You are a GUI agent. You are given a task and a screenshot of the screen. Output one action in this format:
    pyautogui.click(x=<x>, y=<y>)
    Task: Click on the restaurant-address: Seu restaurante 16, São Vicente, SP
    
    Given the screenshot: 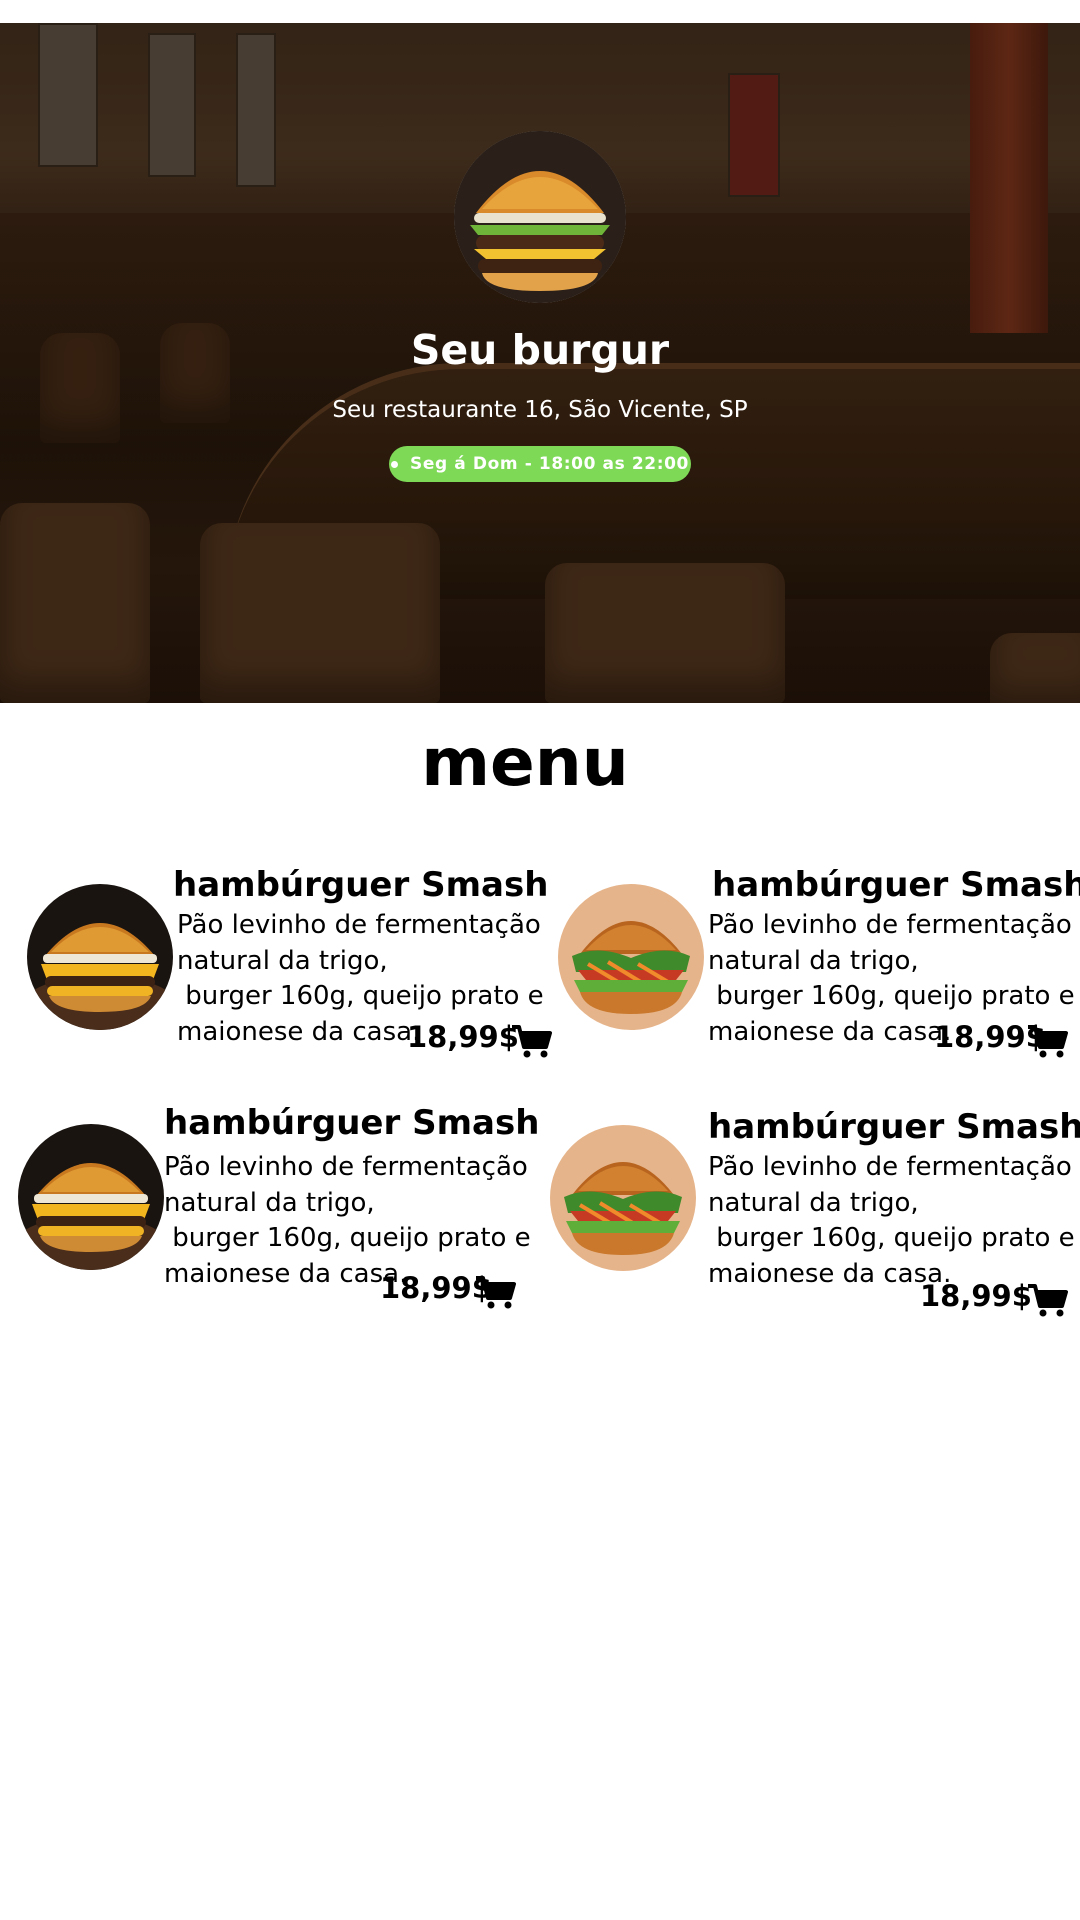 What is the action you would take?
    pyautogui.click(x=540, y=410)
    